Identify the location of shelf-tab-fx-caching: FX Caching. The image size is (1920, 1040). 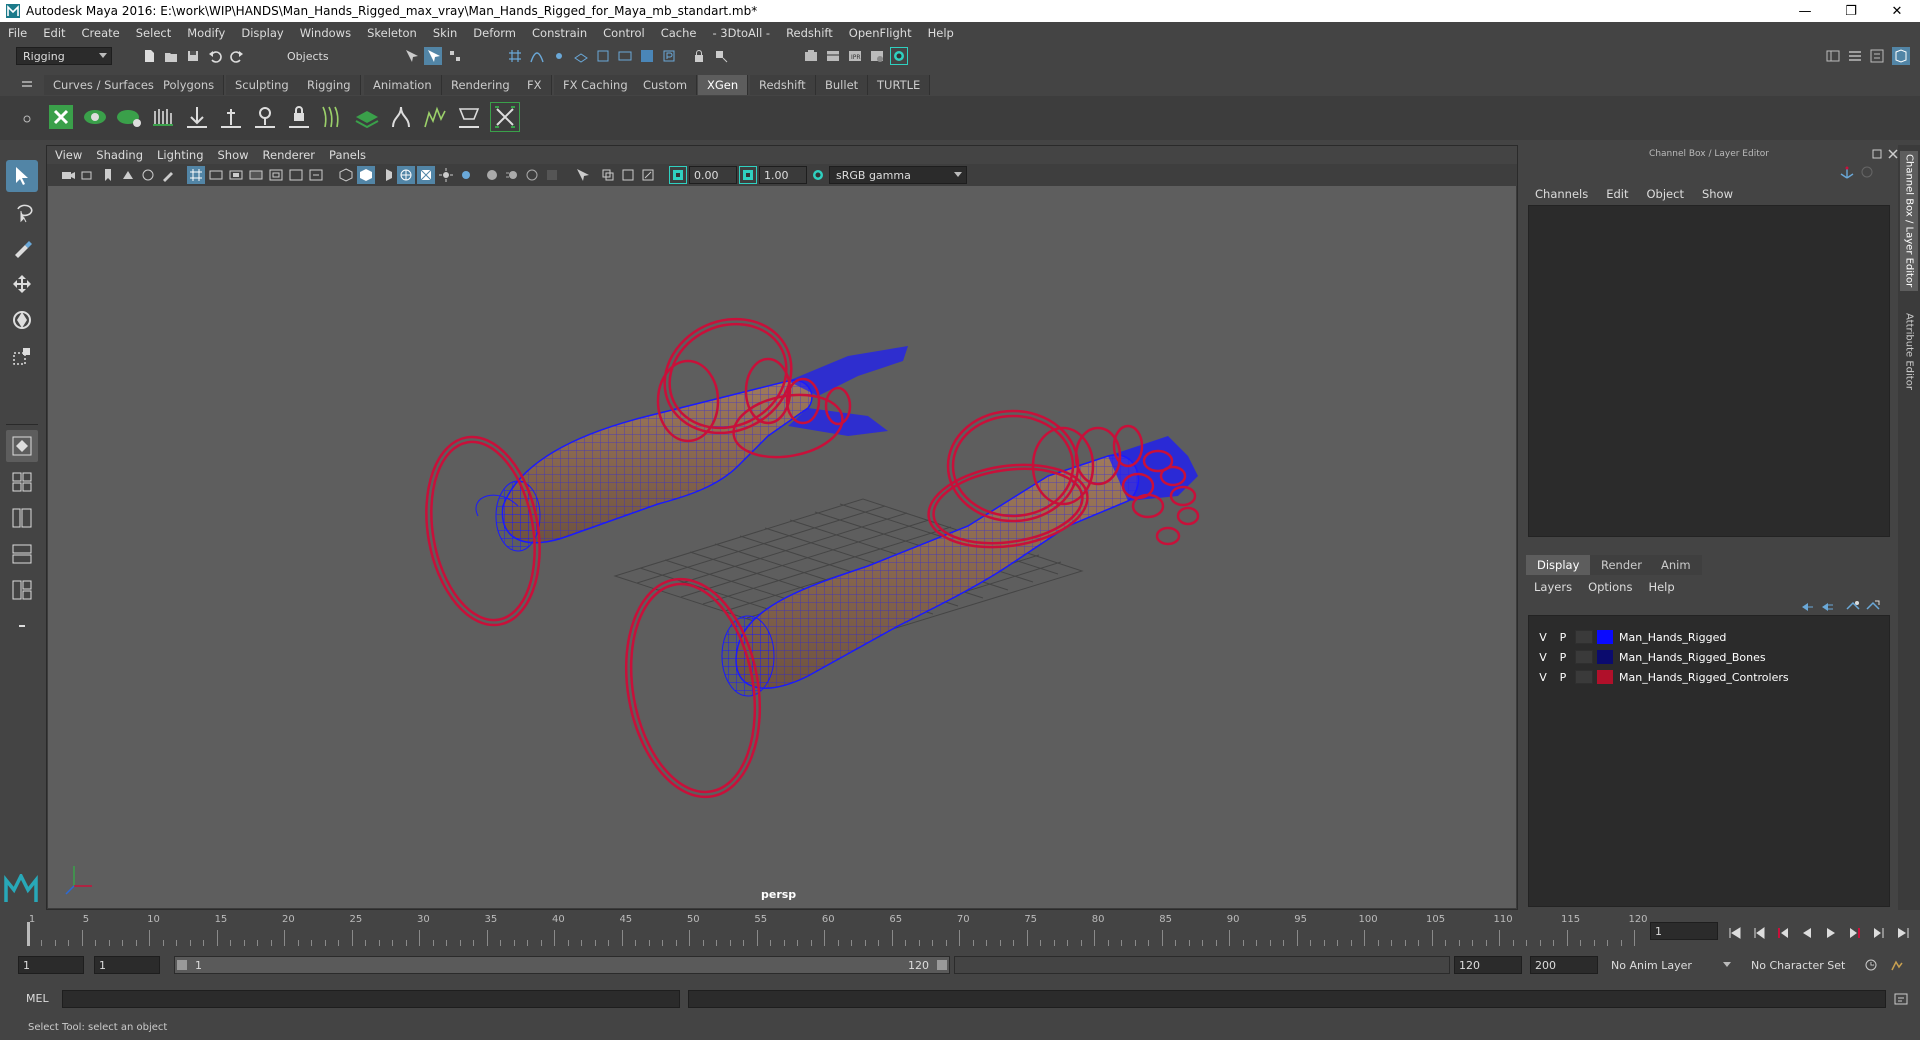
(596, 85).